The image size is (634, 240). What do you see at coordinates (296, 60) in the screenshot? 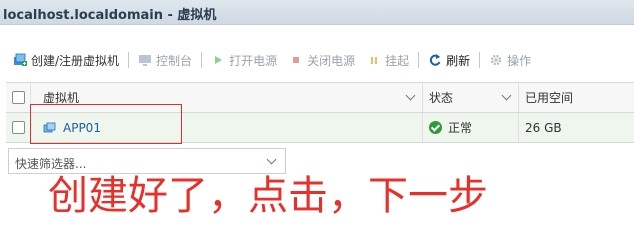
I see `power-off-icon` at bounding box center [296, 60].